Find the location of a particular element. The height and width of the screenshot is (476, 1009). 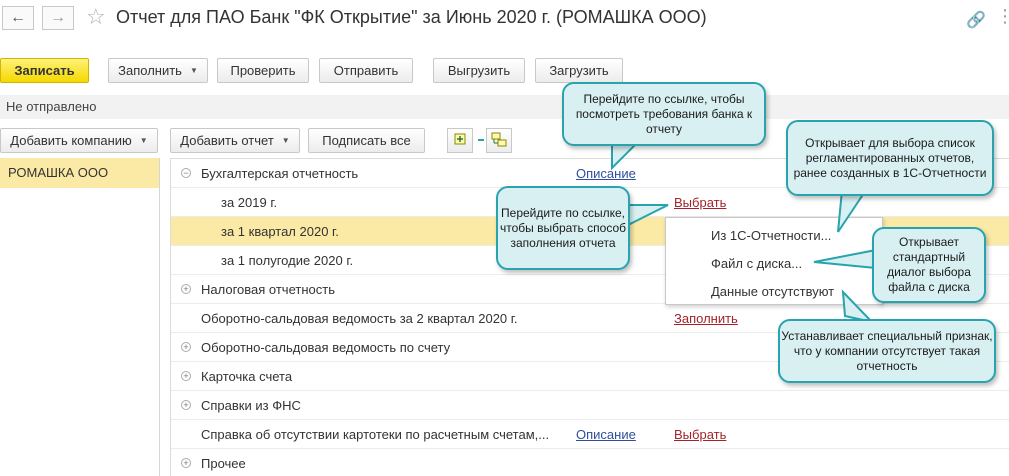

pointer-from-file is located at coordinates (845, 259).